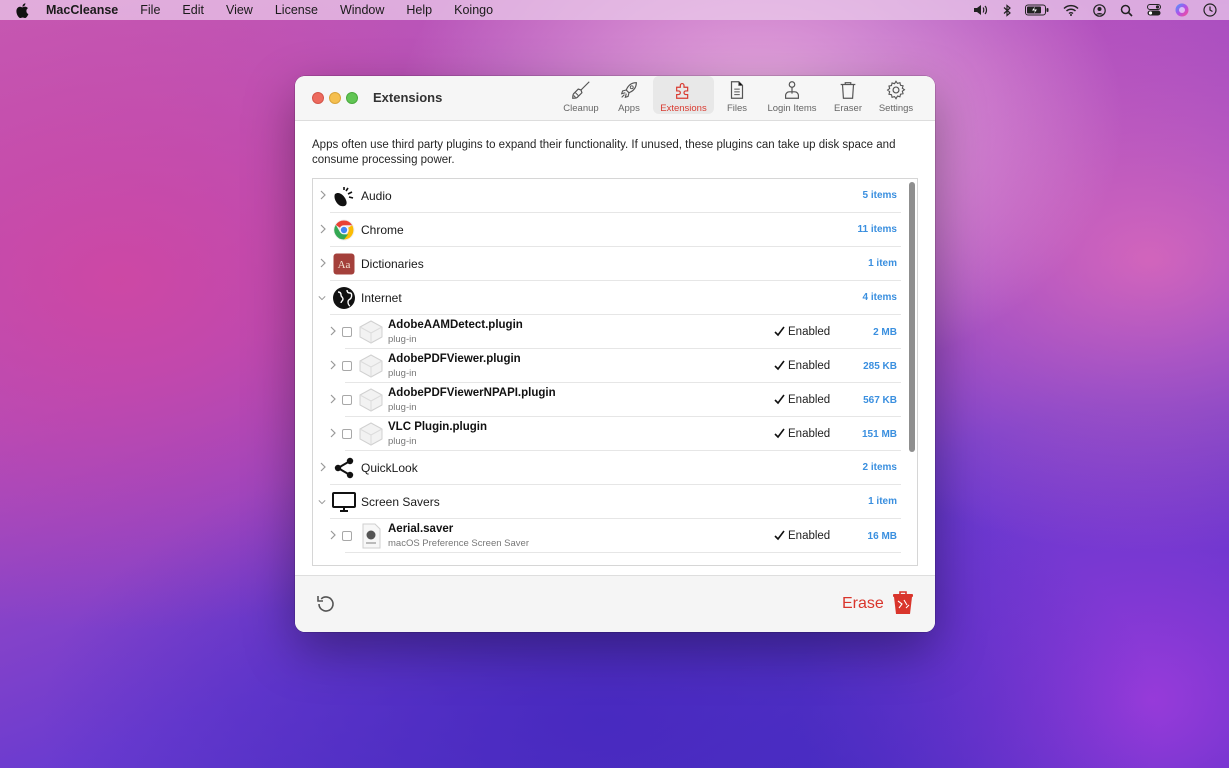  Describe the element at coordinates (737, 90) in the screenshot. I see `document-icon` at that location.